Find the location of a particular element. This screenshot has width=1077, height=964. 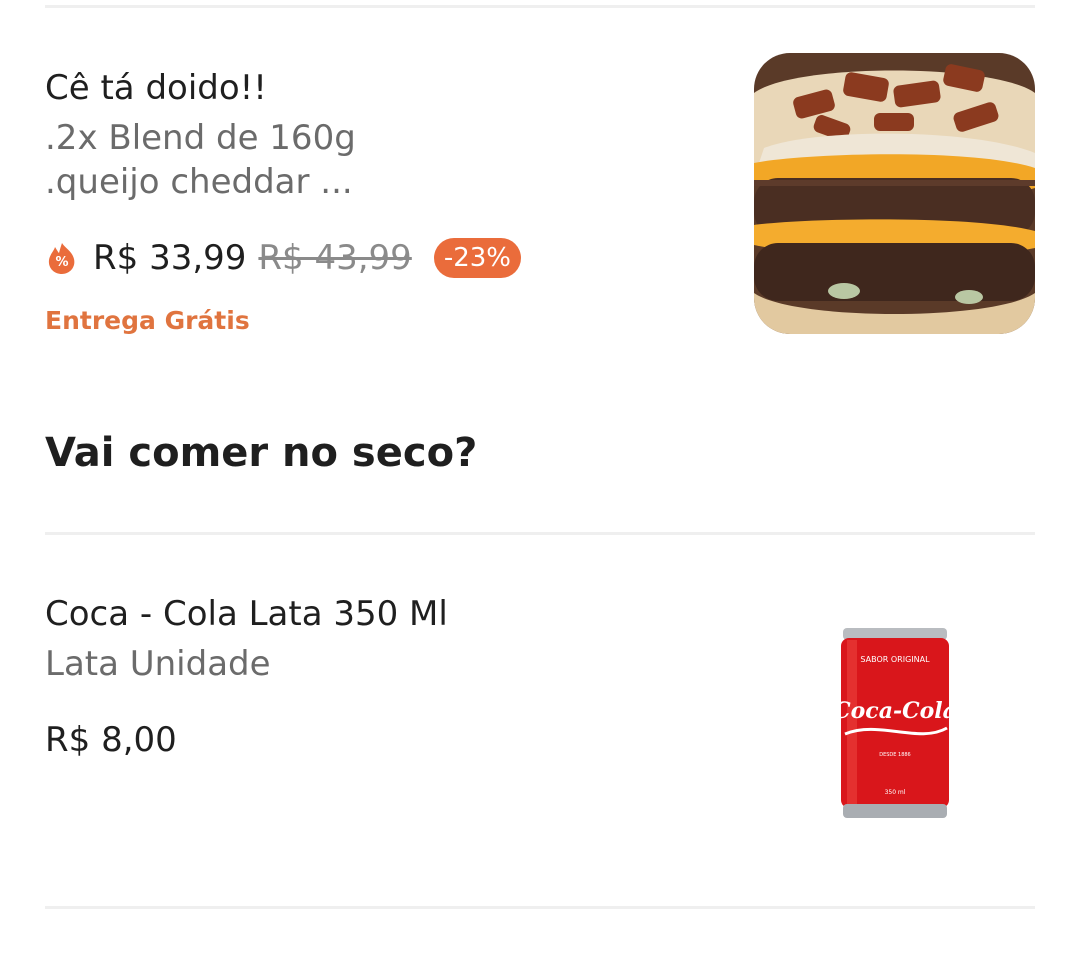

old-price: R$ 43,99 is located at coordinates (335, 258).